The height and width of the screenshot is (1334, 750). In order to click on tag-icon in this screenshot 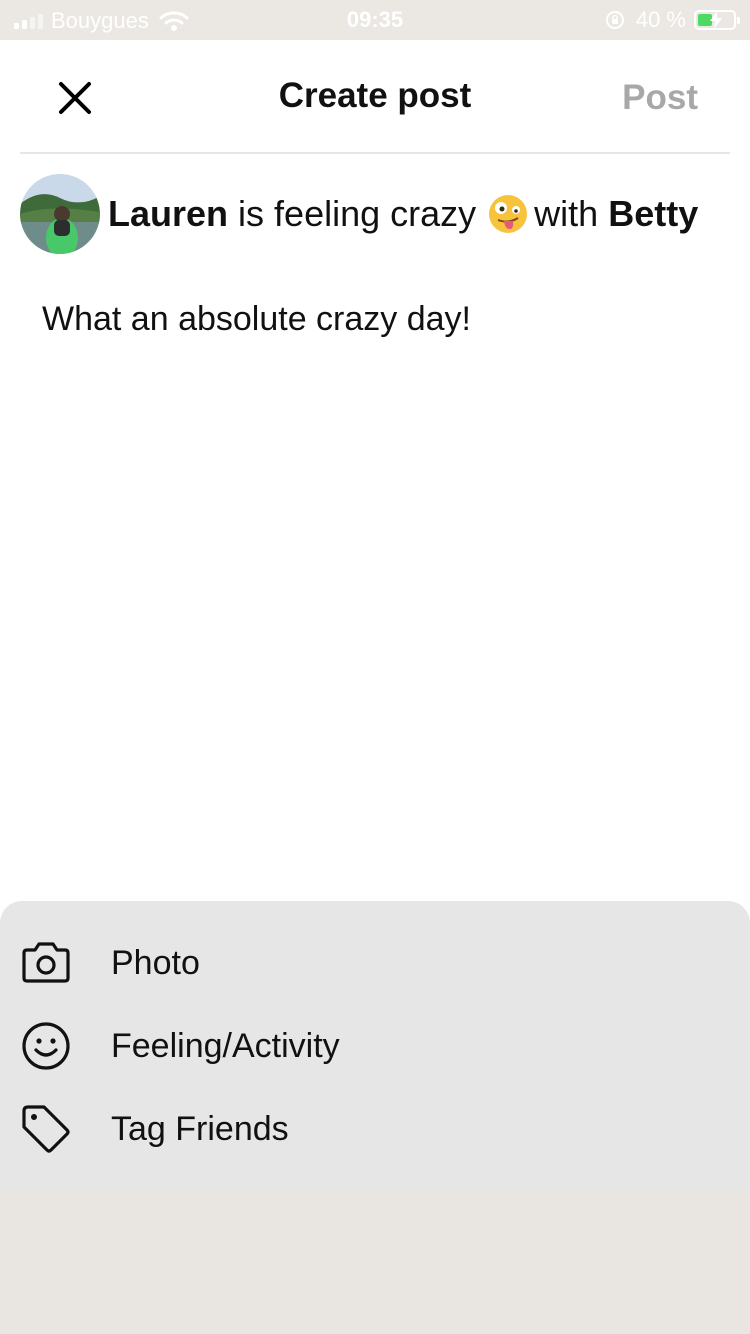, I will do `click(46, 1129)`.